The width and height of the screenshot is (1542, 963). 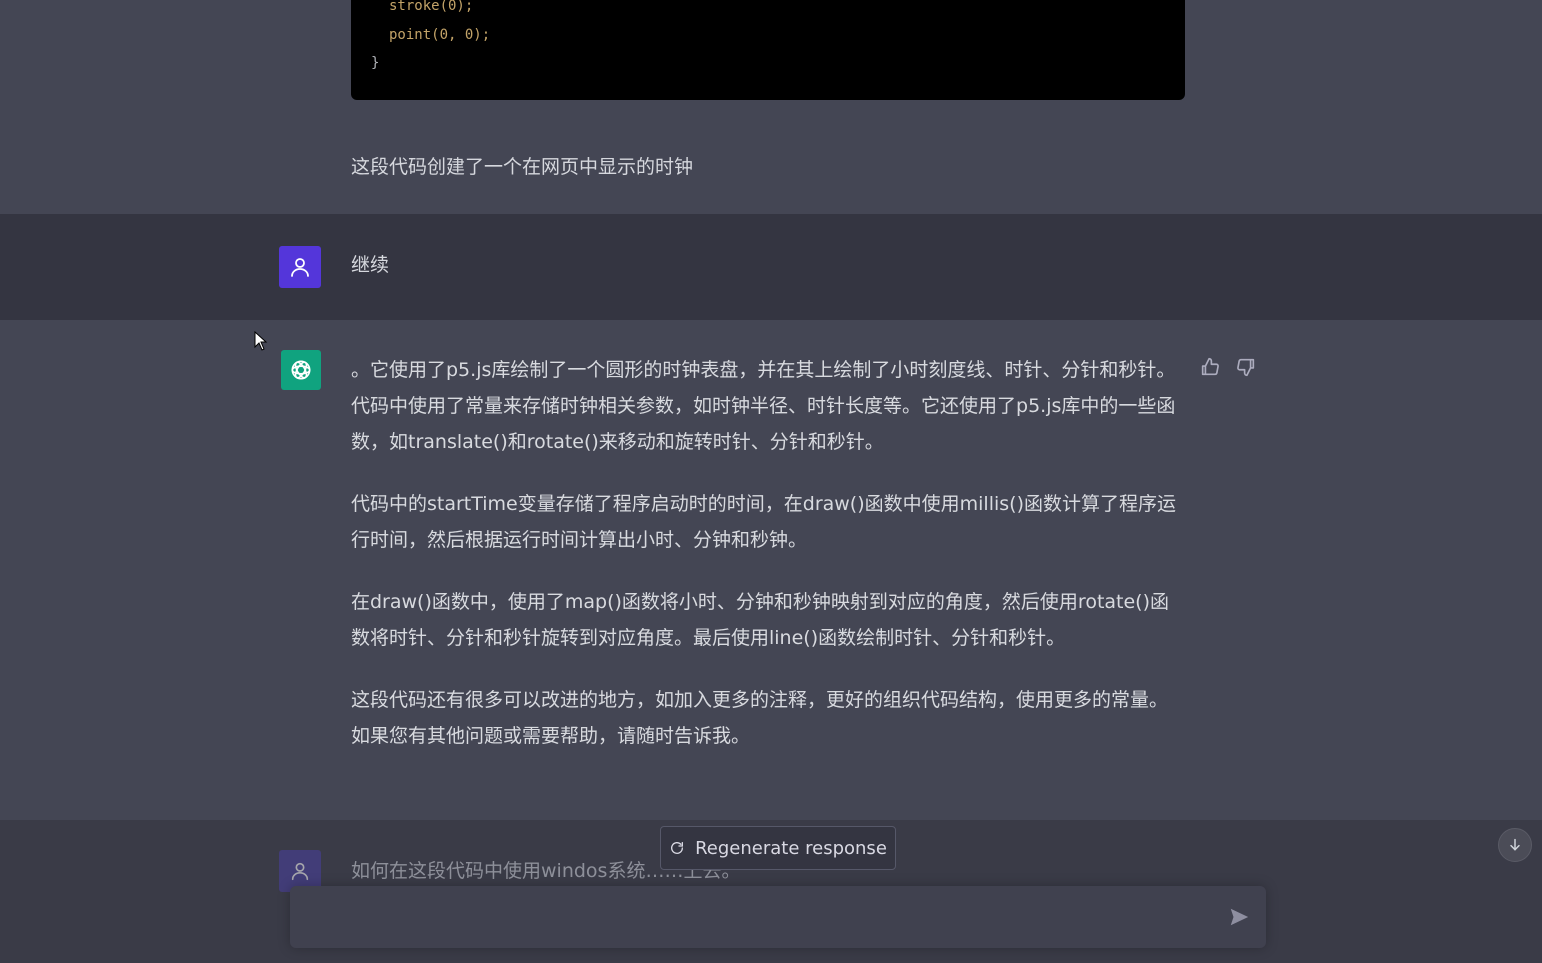 I want to click on thumbs-up-button, so click(x=1210, y=369).